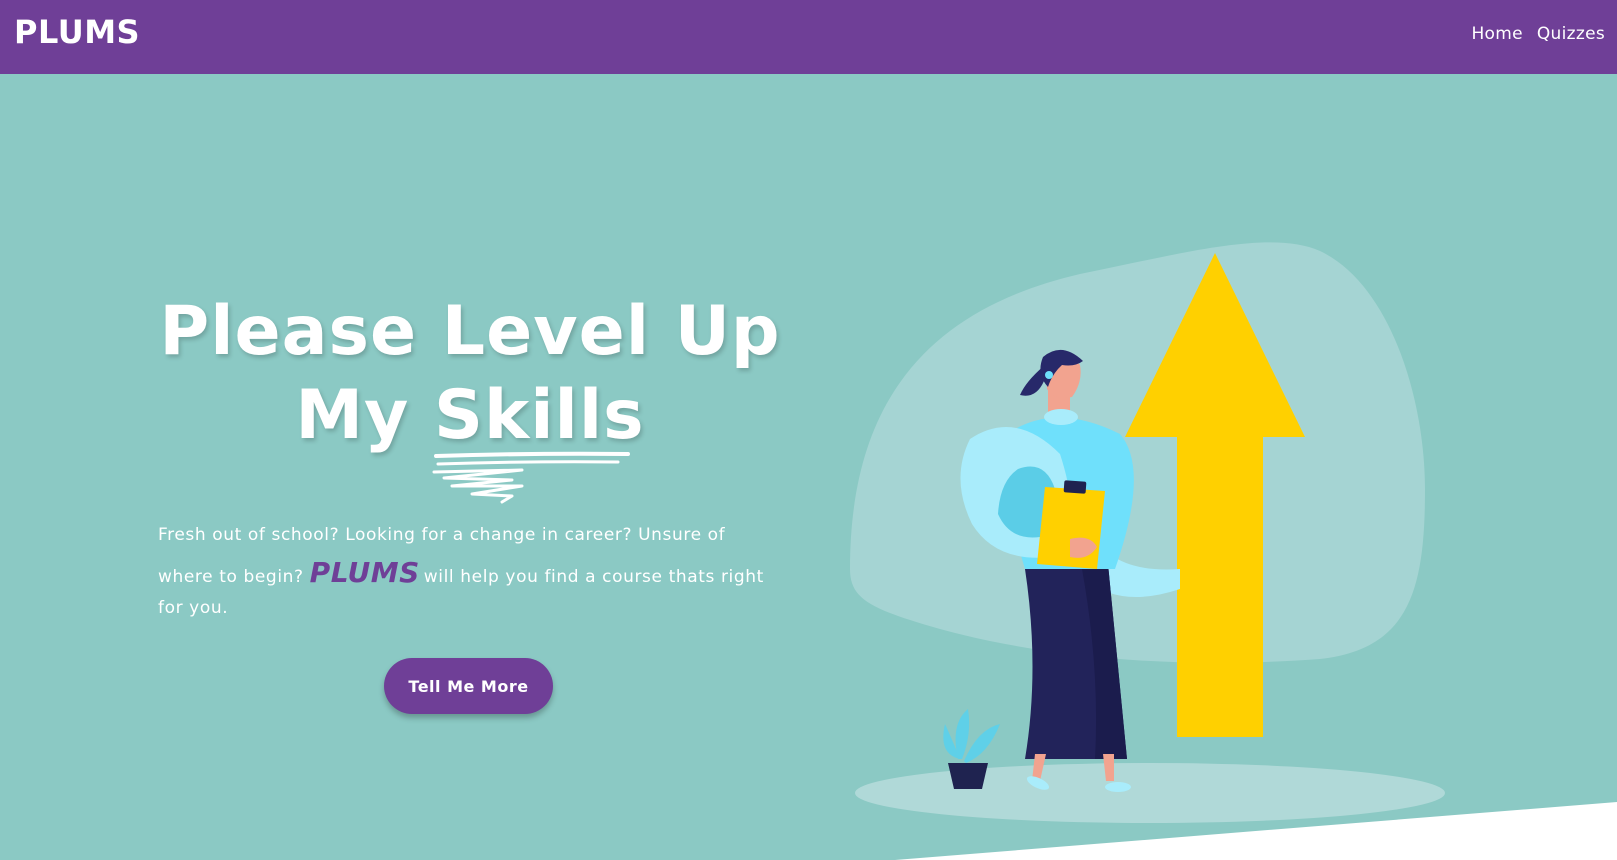 This screenshot has width=1617, height=860. I want to click on ground-shadow, so click(1150, 793).